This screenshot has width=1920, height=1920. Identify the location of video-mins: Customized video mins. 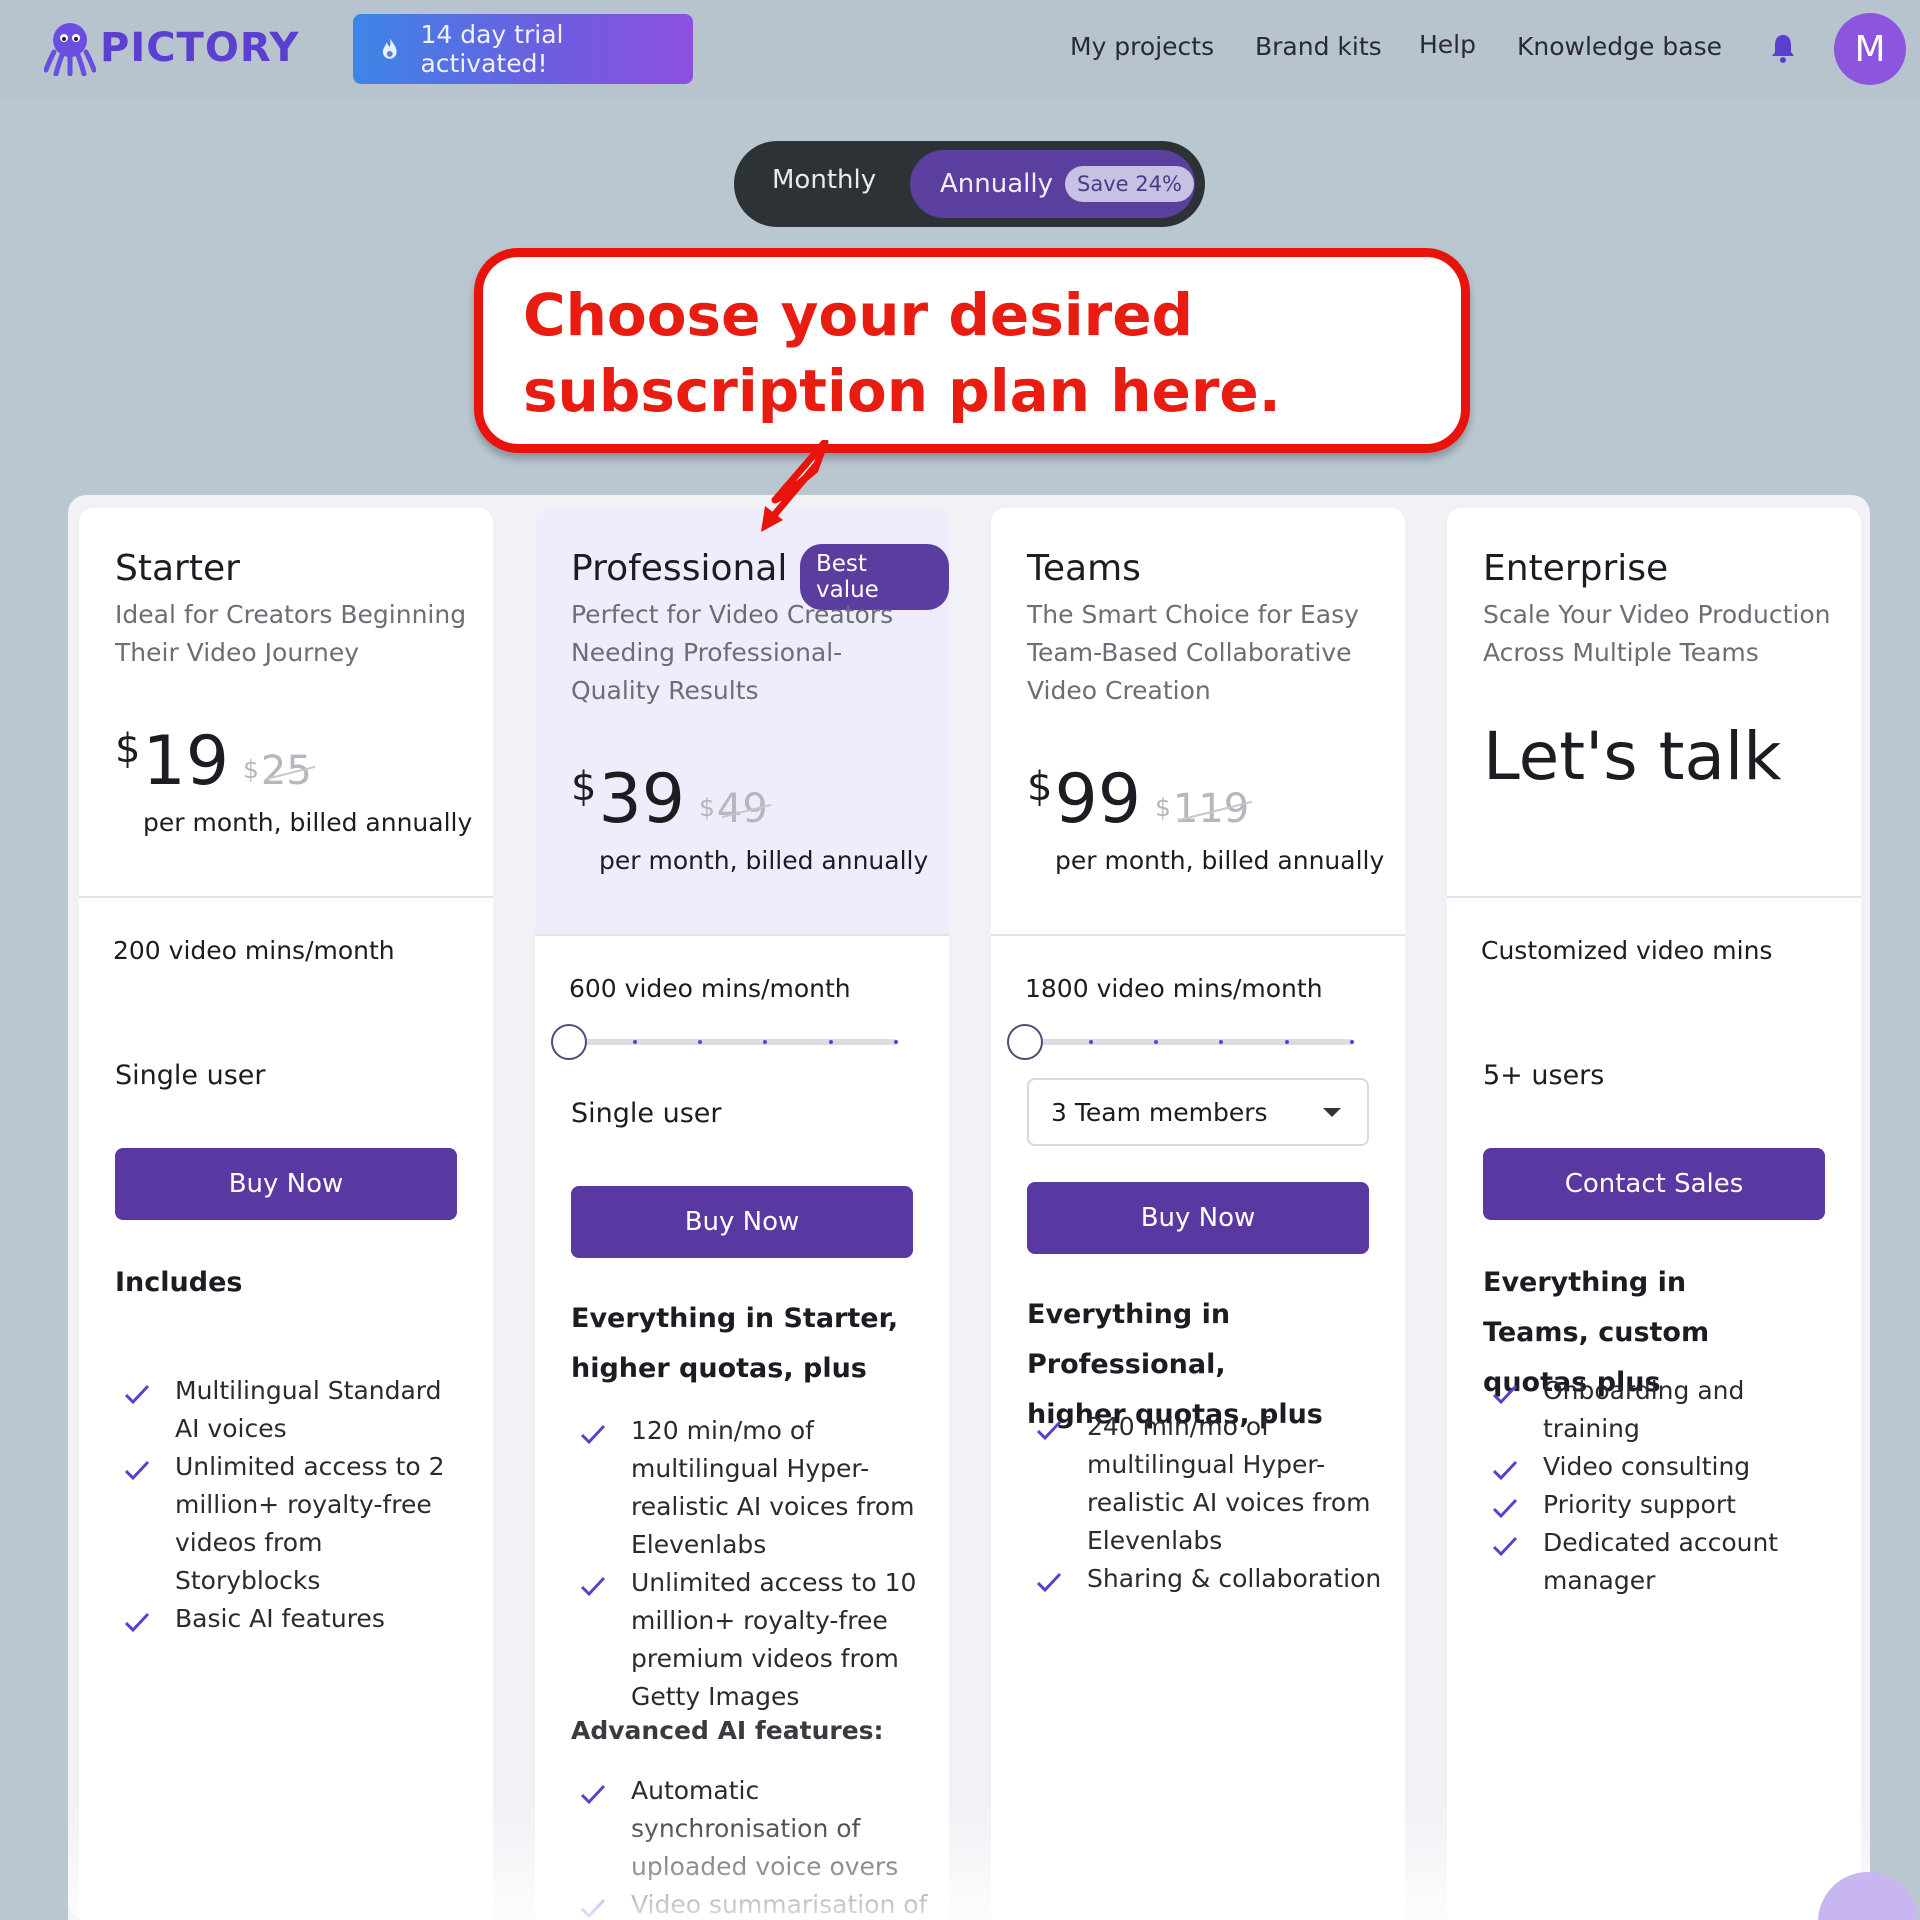
(1627, 950).